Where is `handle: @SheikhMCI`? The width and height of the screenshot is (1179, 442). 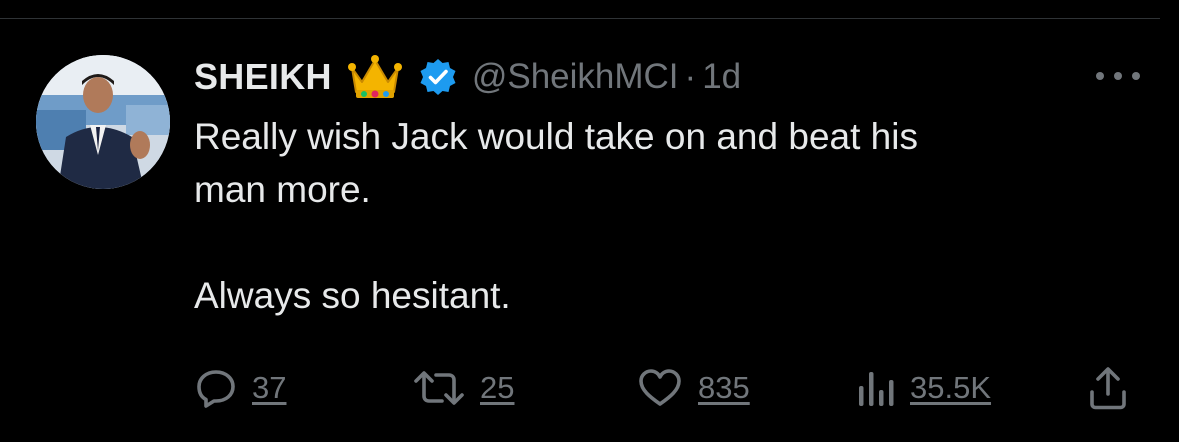 handle: @SheikhMCI is located at coordinates (575, 77).